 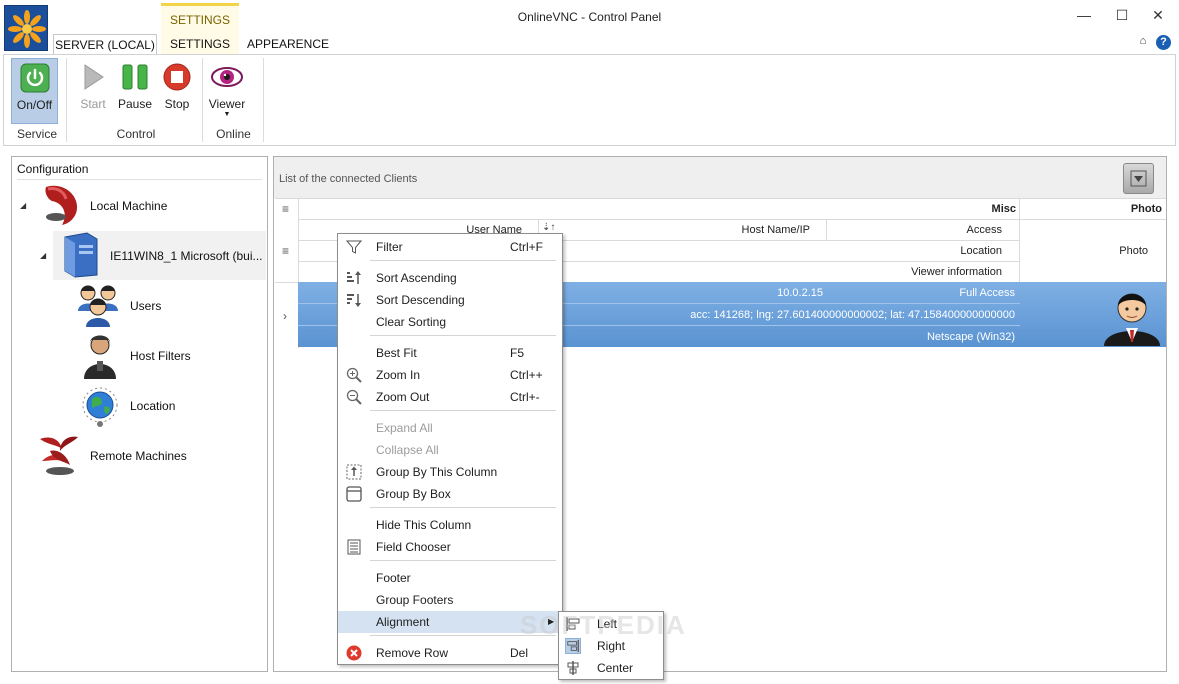 What do you see at coordinates (526, 247) in the screenshot?
I see `menu-shortcut: Ctrl+F` at bounding box center [526, 247].